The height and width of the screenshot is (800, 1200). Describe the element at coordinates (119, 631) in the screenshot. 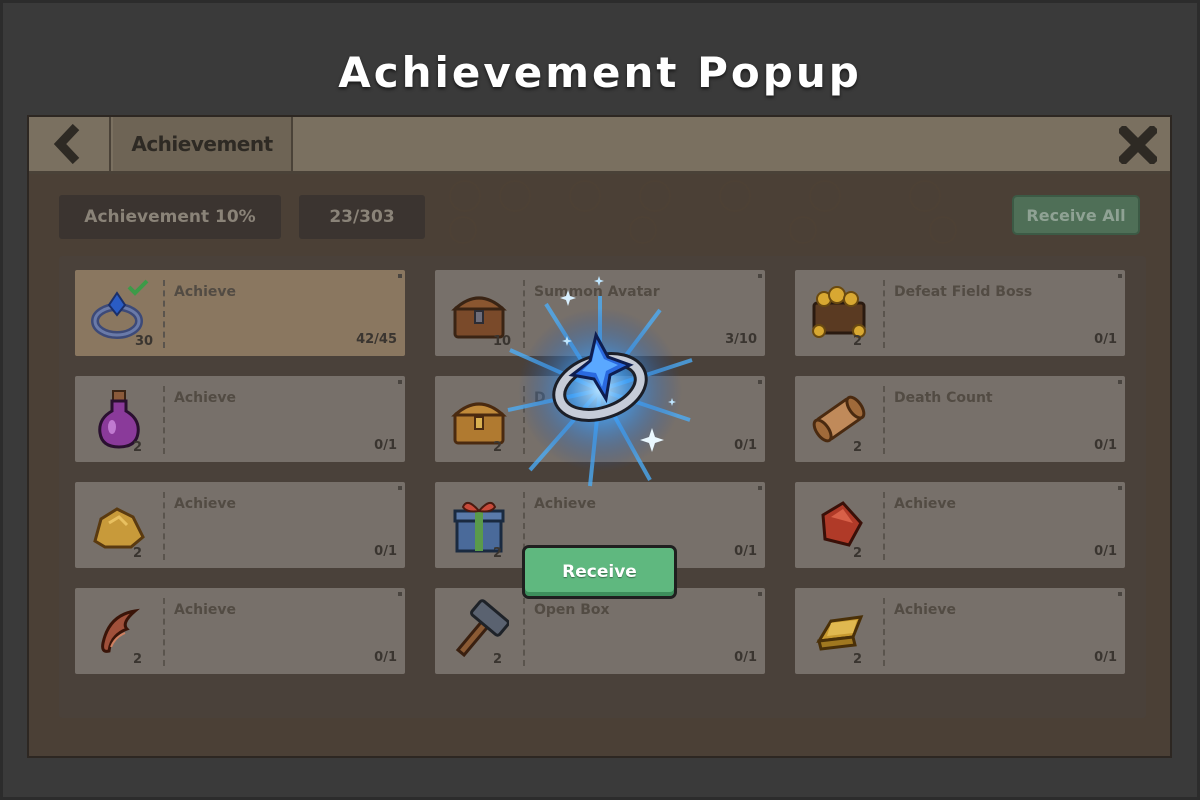

I see `claw-icon` at that location.